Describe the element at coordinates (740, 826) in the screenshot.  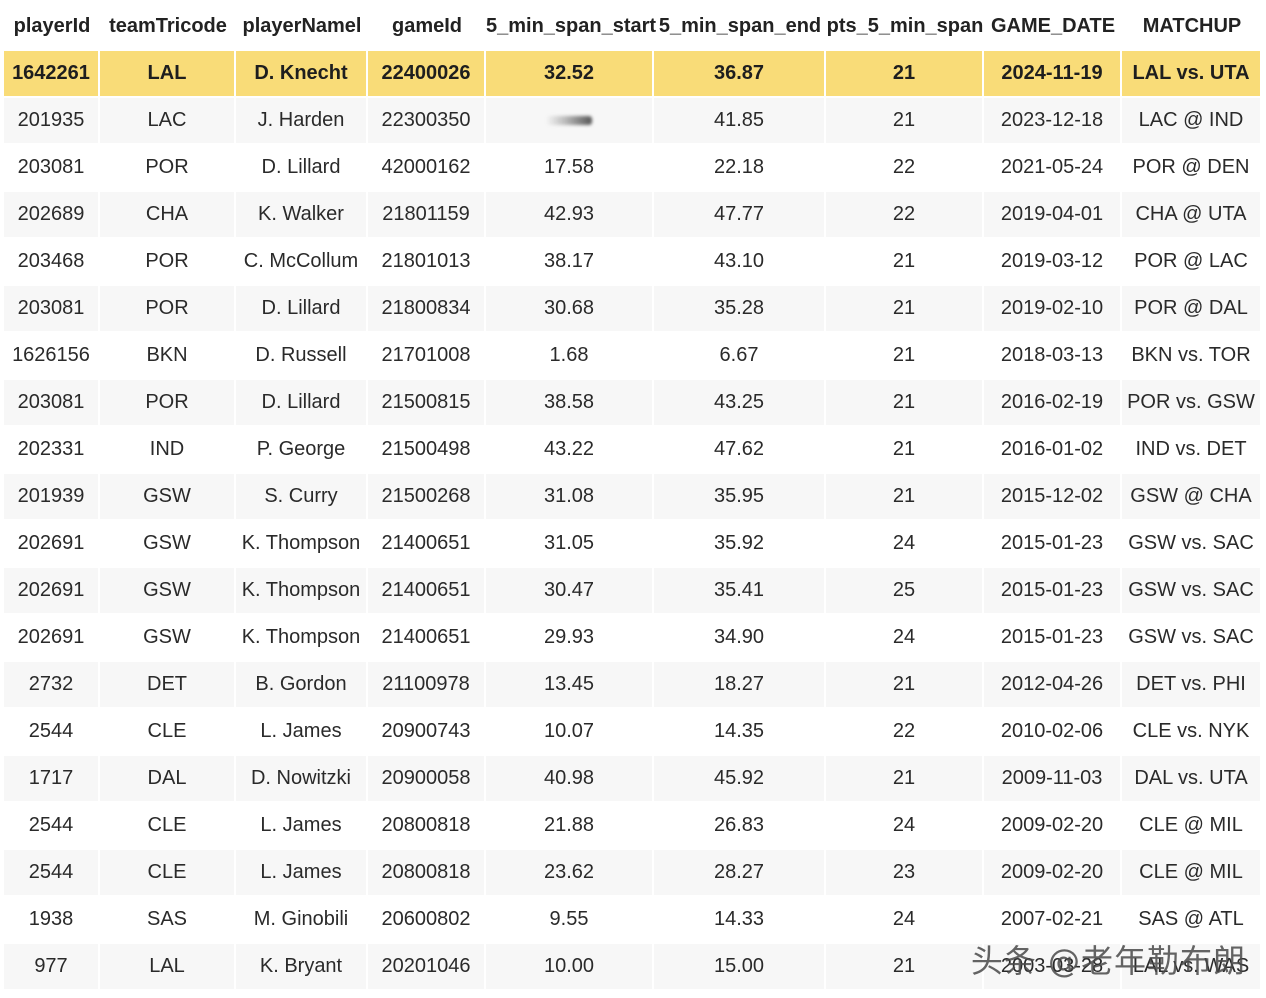
I see `cell-span-end: 26.83` at that location.